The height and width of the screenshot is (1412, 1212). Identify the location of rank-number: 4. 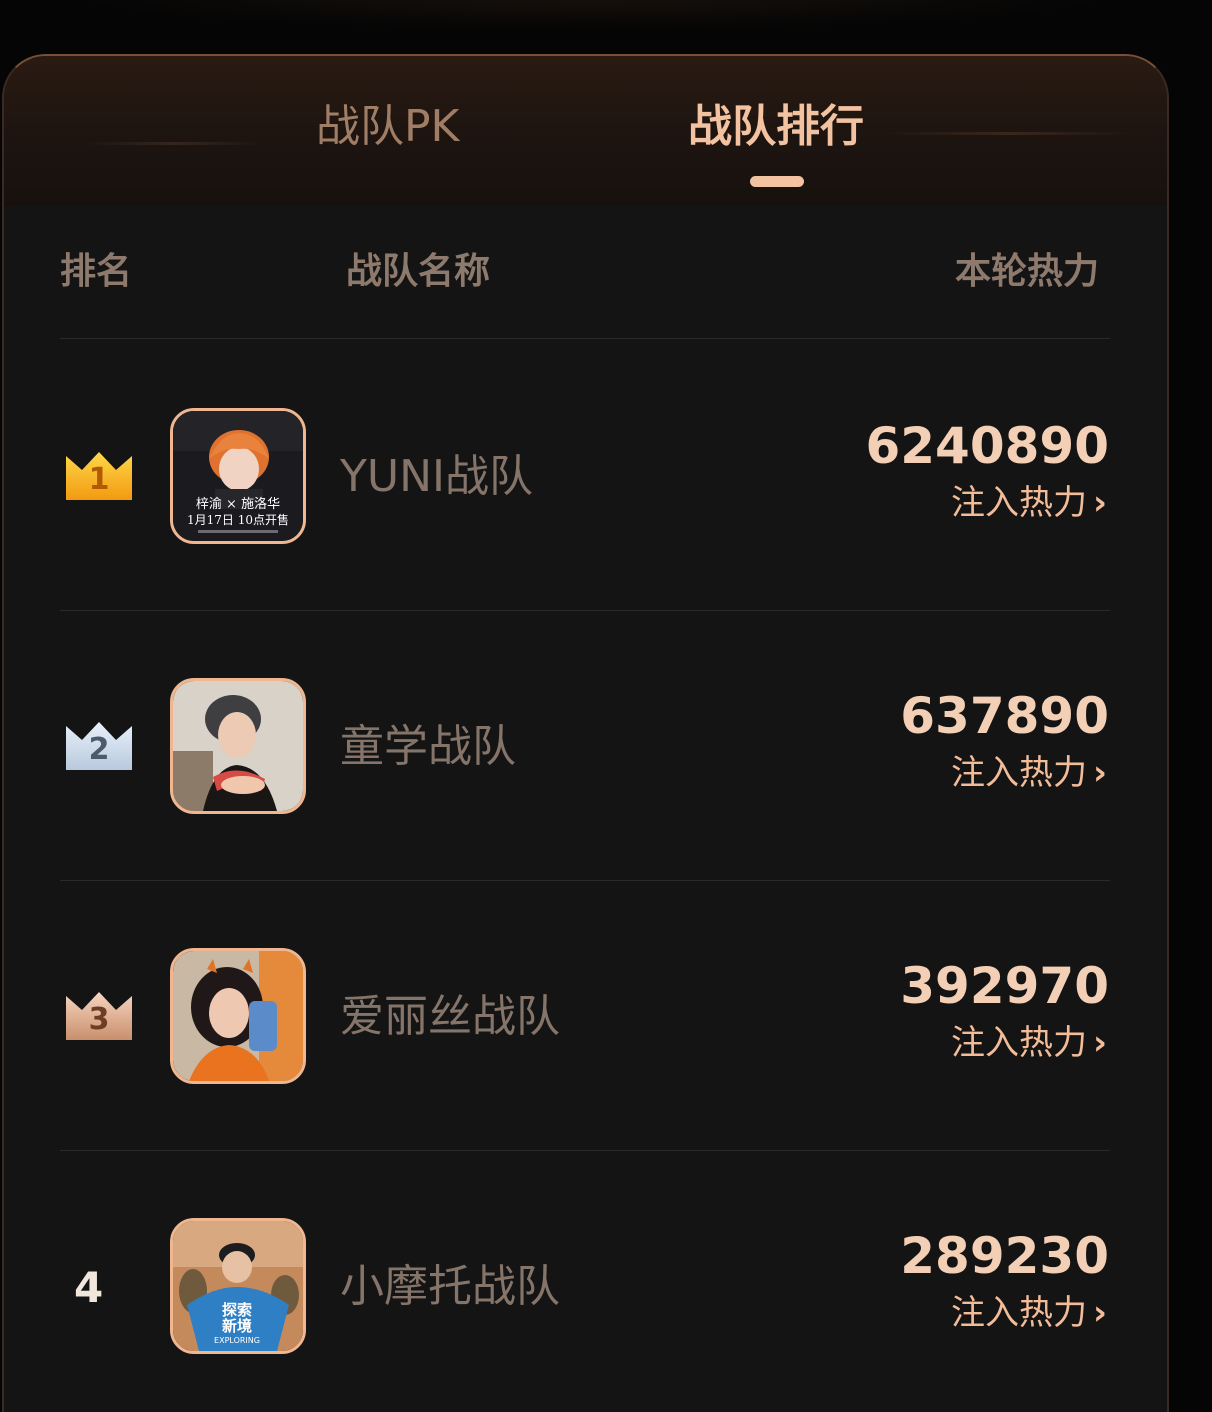
(89, 1287).